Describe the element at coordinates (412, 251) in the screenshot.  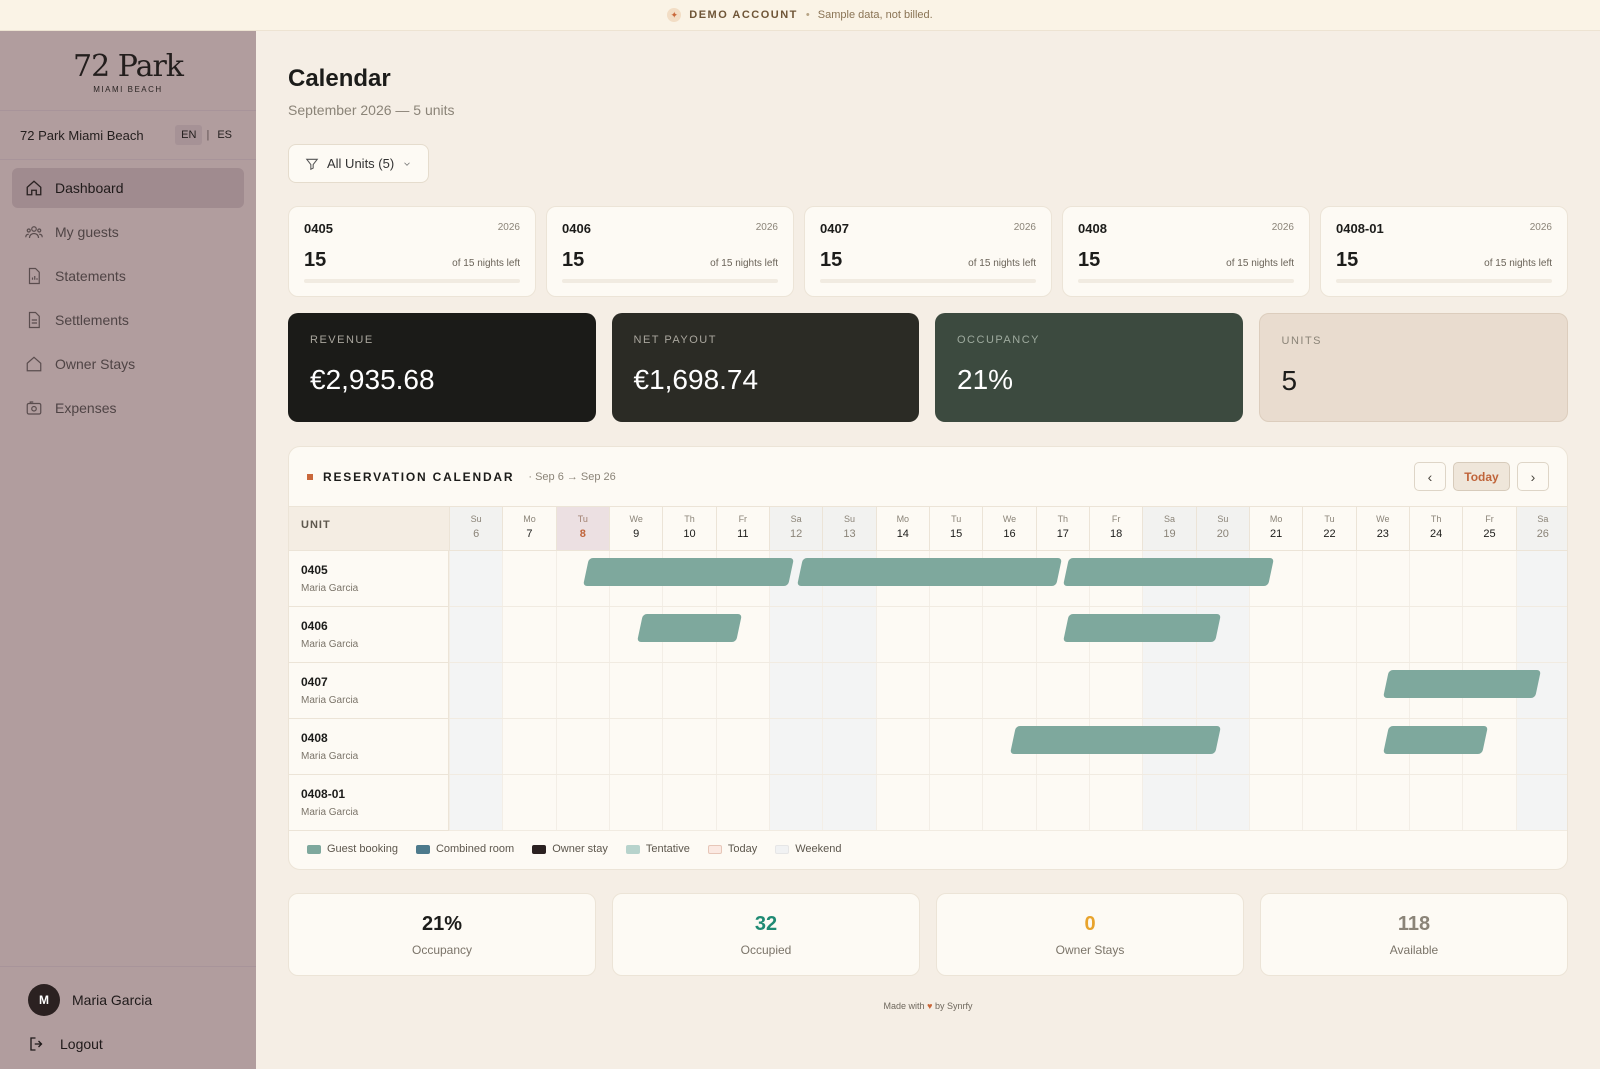
I see `unit-card: 0405 2026 15 of 15 nights left` at that location.